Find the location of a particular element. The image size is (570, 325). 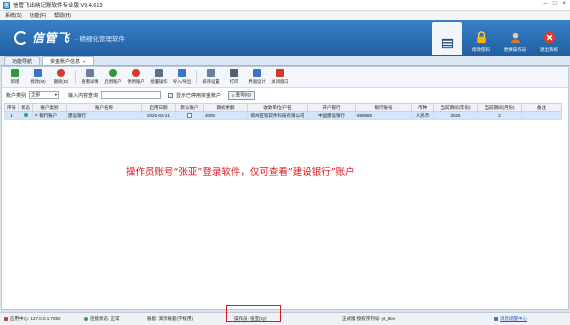

import-export-button: 导入/导出 is located at coordinates (182, 77).